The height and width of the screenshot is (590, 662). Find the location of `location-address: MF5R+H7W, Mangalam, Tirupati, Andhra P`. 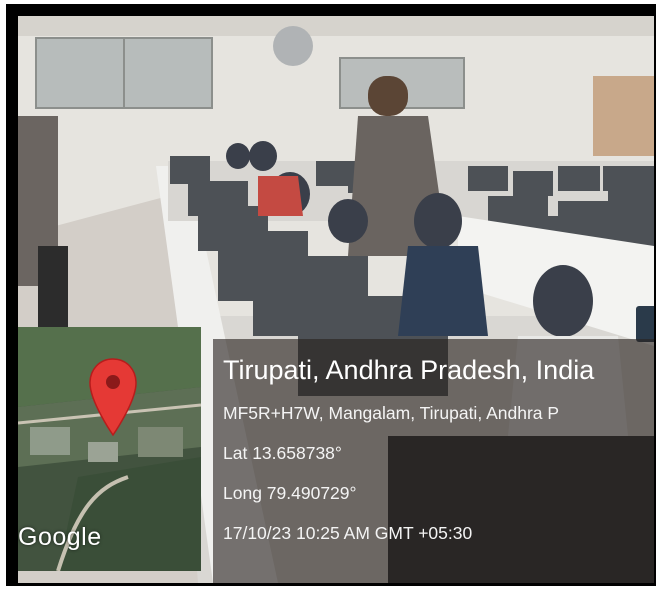

location-address: MF5R+H7W, Mangalam, Tirupati, Andhra P is located at coordinates (391, 413).